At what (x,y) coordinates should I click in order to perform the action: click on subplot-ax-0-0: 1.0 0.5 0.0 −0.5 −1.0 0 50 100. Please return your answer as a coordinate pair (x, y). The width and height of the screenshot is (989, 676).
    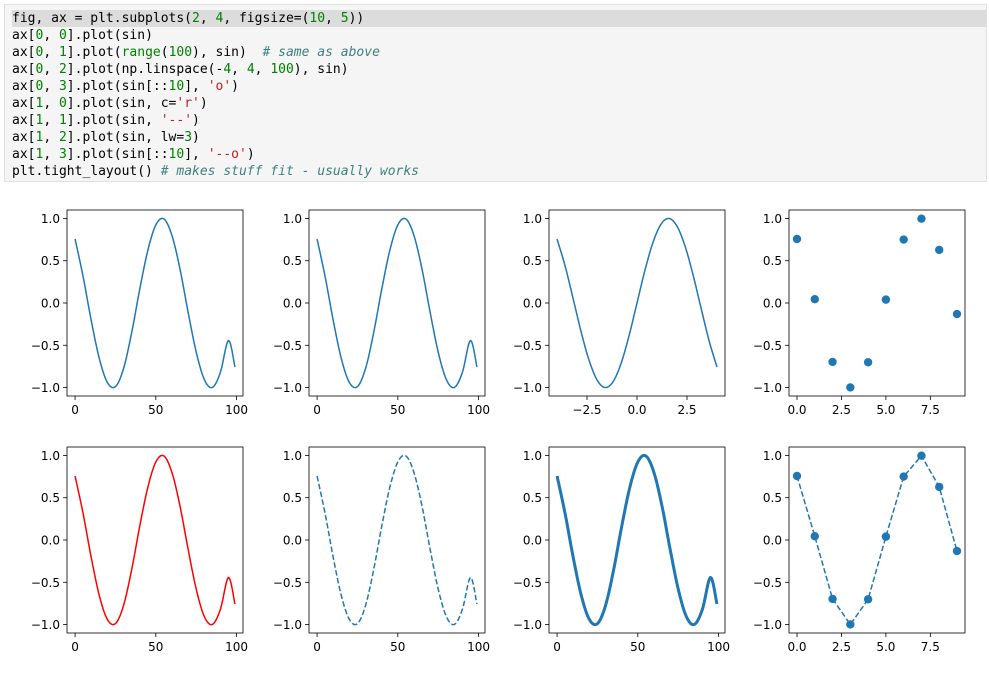
    Looking at the image, I should click on (139, 313).